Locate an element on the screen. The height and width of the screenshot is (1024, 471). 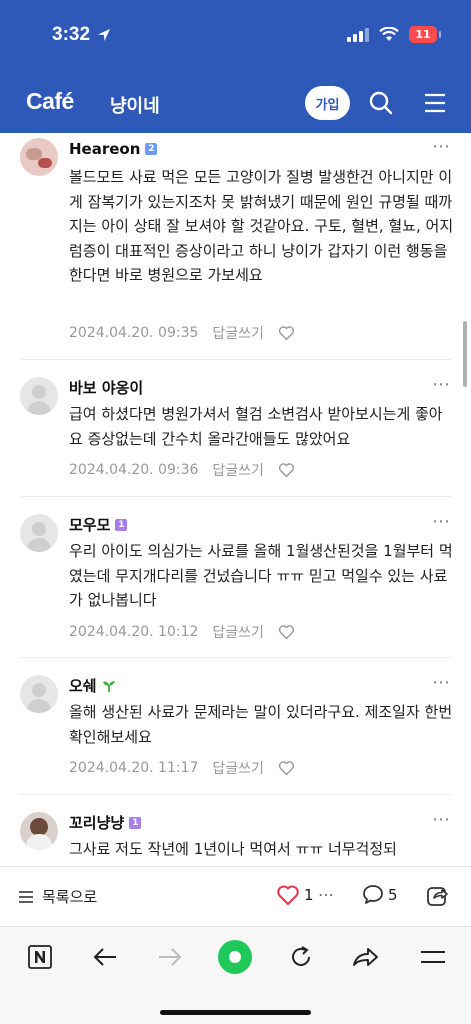
app-header: 3:32 11 Café 냥이네 가입 is located at coordinates (235, 66).